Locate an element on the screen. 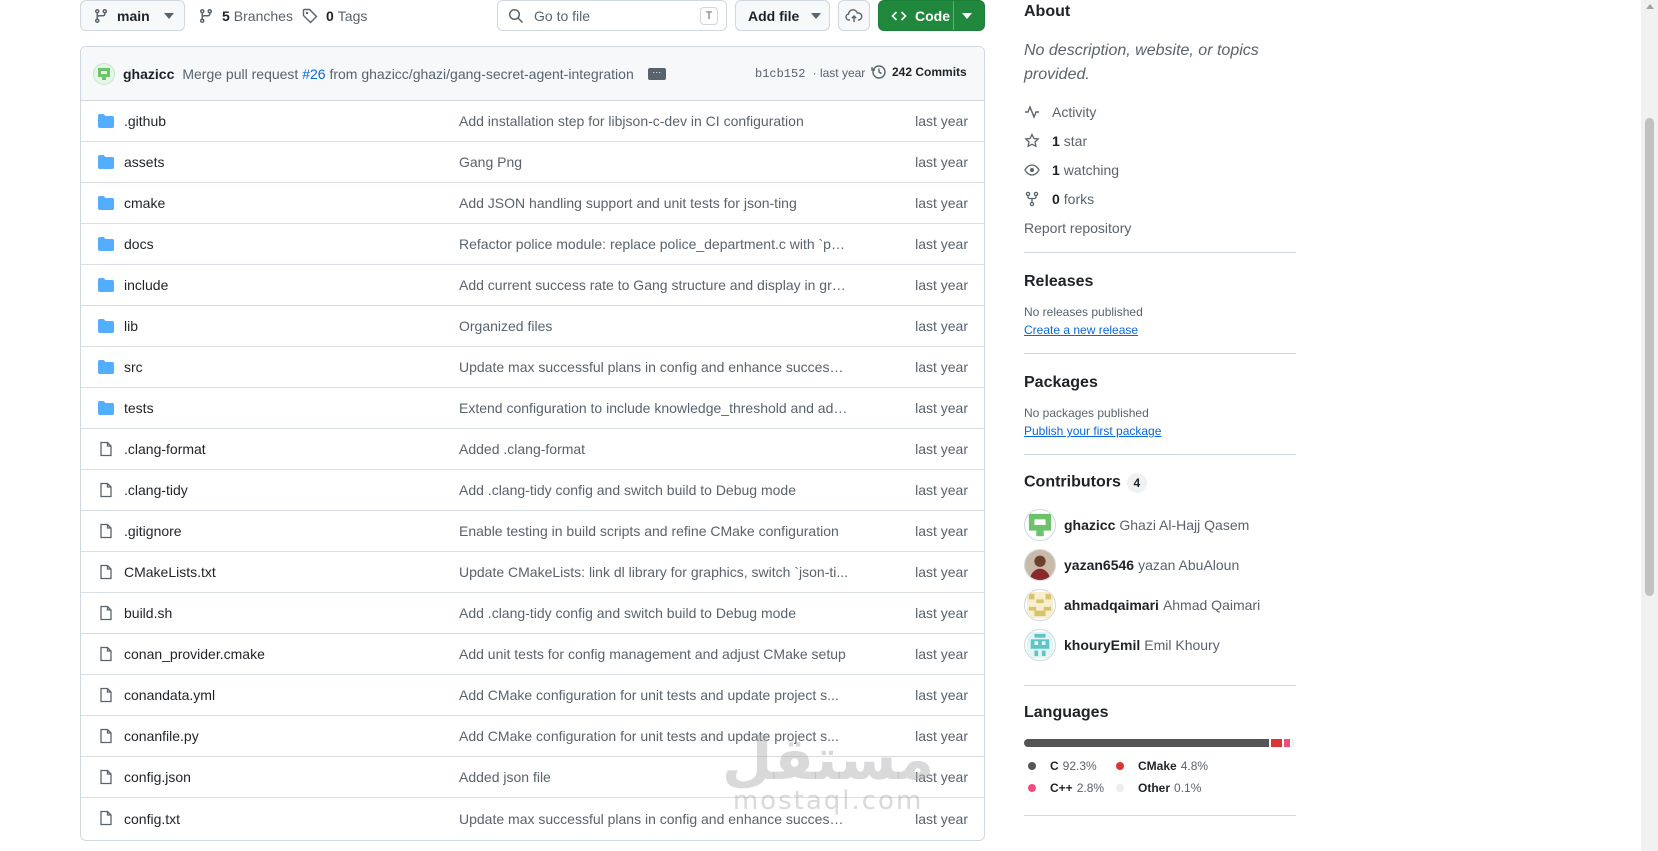 This screenshot has height=851, width=1658. file-name-link: CMakeLists.txt is located at coordinates (170, 572).